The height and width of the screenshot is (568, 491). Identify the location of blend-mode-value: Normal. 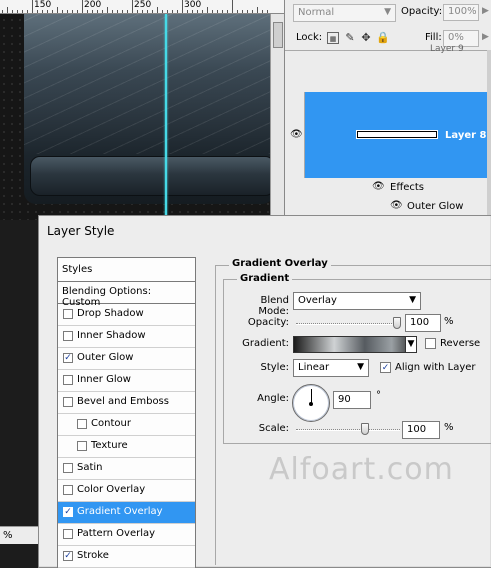
(316, 12).